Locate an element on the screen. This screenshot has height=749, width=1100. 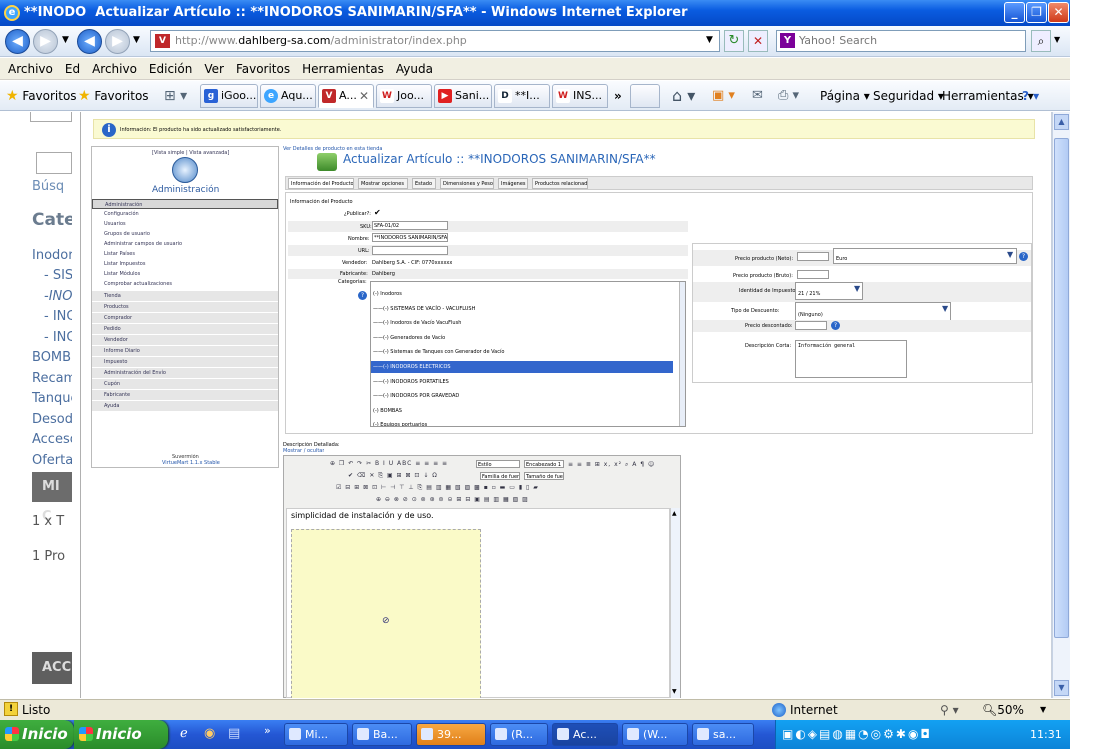
zoom-control: 🔍︎50% is located at coordinates (1003, 710).